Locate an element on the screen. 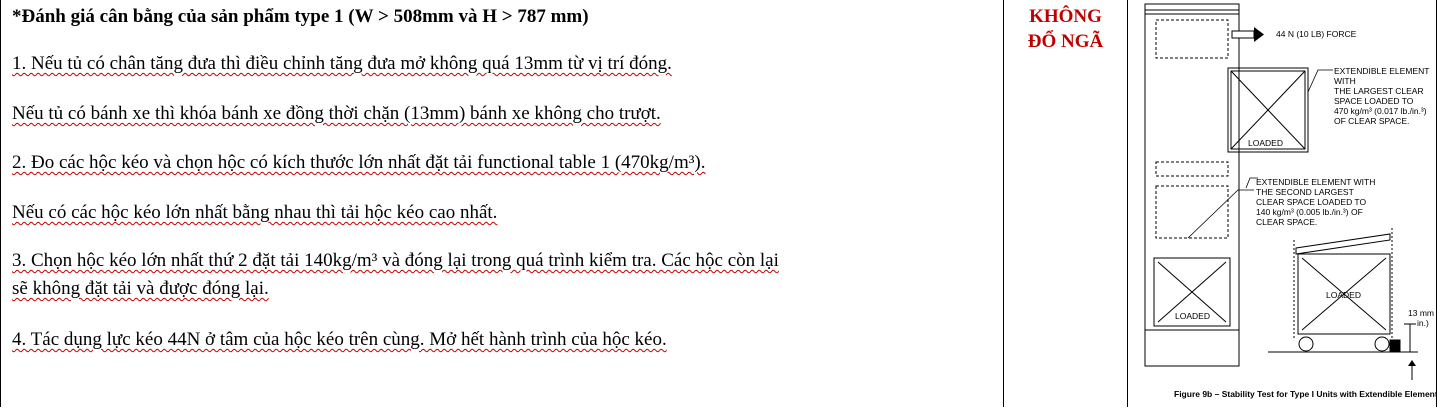 Image resolution: width=1437 pixels, height=412 pixels. result-text: KHÔNG ĐỔ NGÃ is located at coordinates (1065, 29).